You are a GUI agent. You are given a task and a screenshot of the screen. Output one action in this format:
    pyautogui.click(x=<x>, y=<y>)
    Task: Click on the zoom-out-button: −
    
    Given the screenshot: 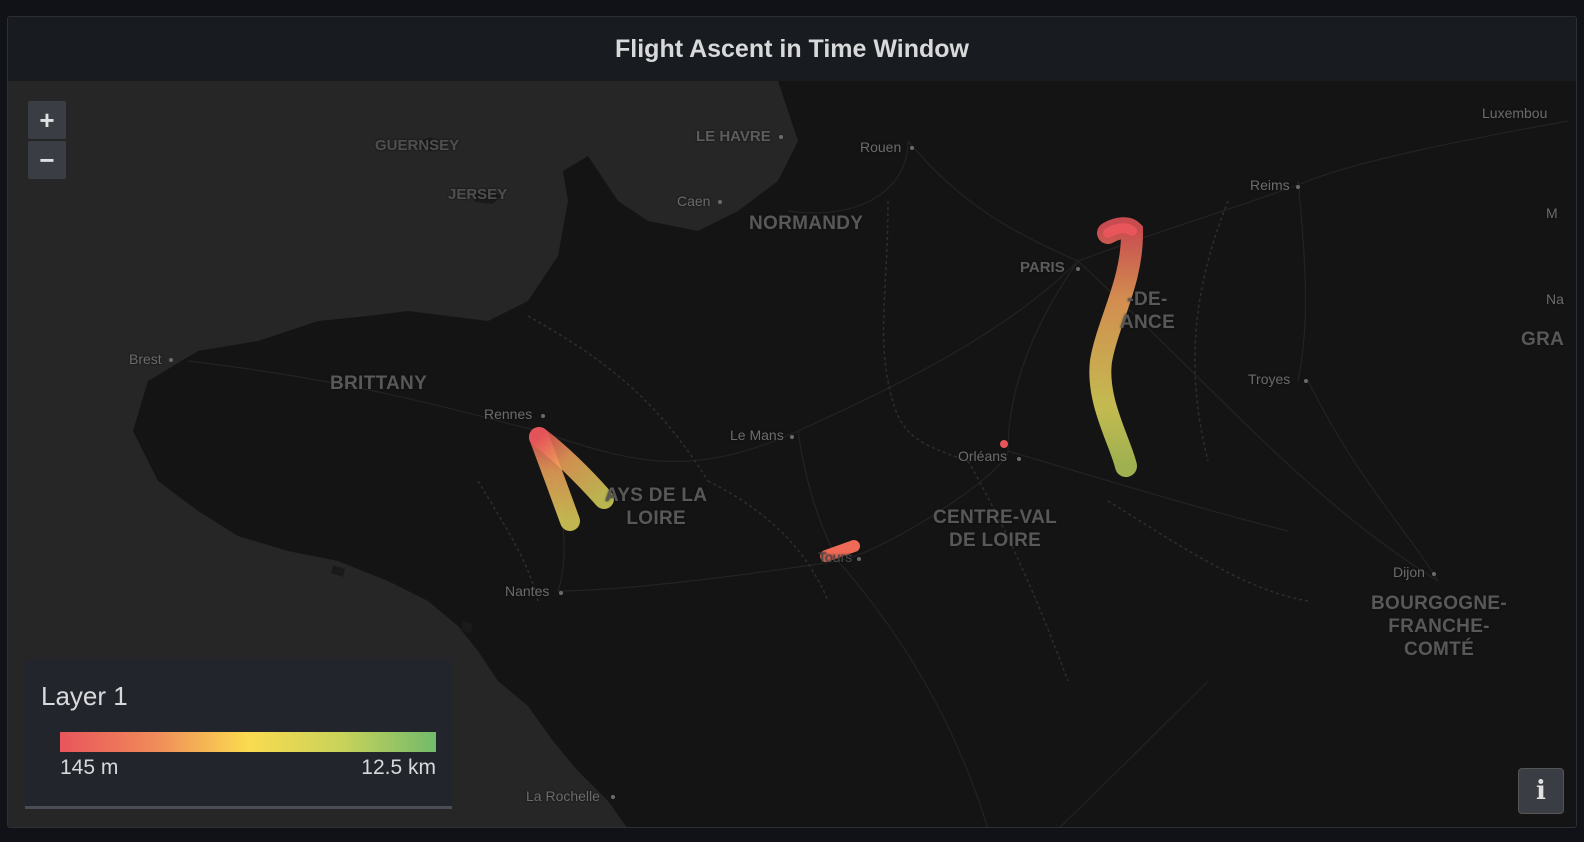 What is the action you would take?
    pyautogui.click(x=47, y=160)
    